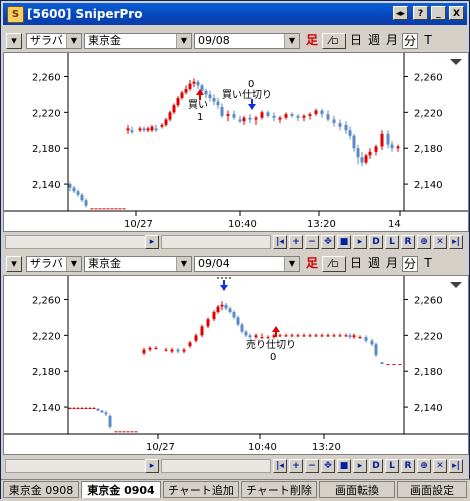 This screenshot has width=470, height=501. Describe the element at coordinates (392, 264) in the screenshot. I see `lower-period-month: 月` at that location.